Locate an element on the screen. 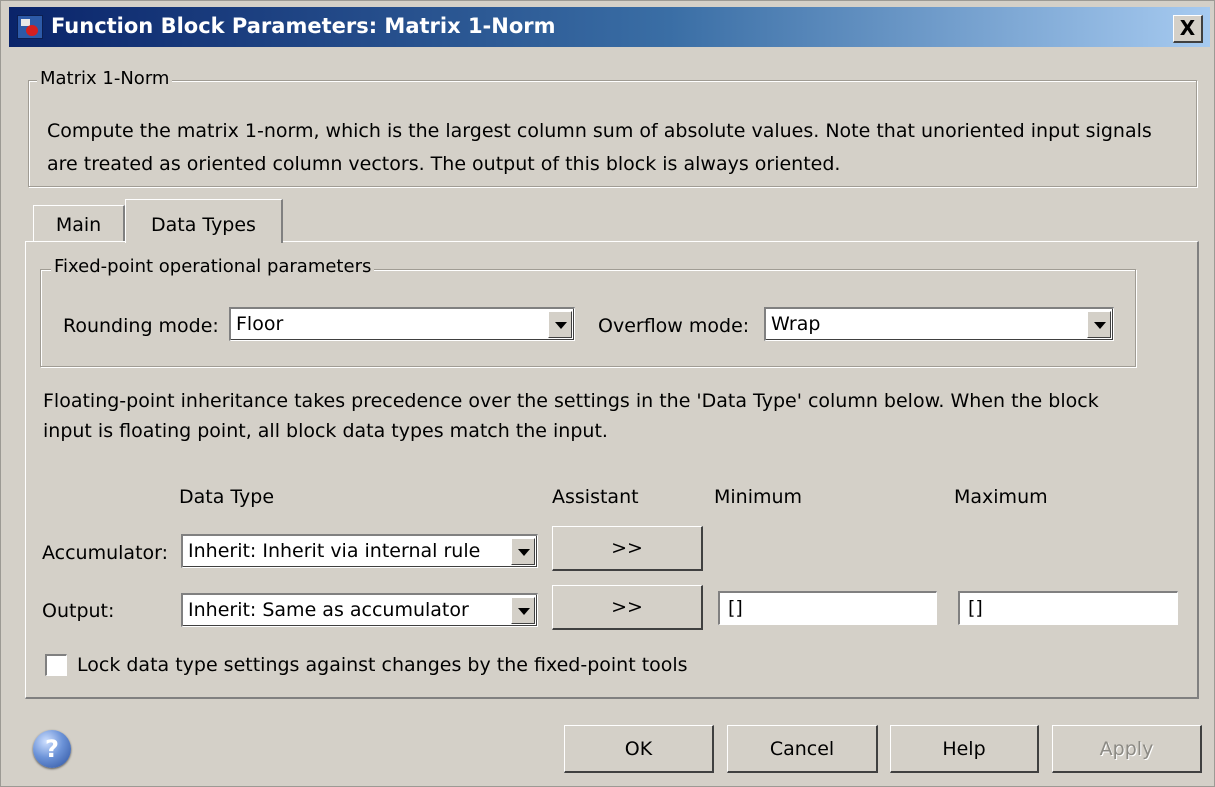  description-group-legend: Matrix 1-Norm is located at coordinates (105, 78).